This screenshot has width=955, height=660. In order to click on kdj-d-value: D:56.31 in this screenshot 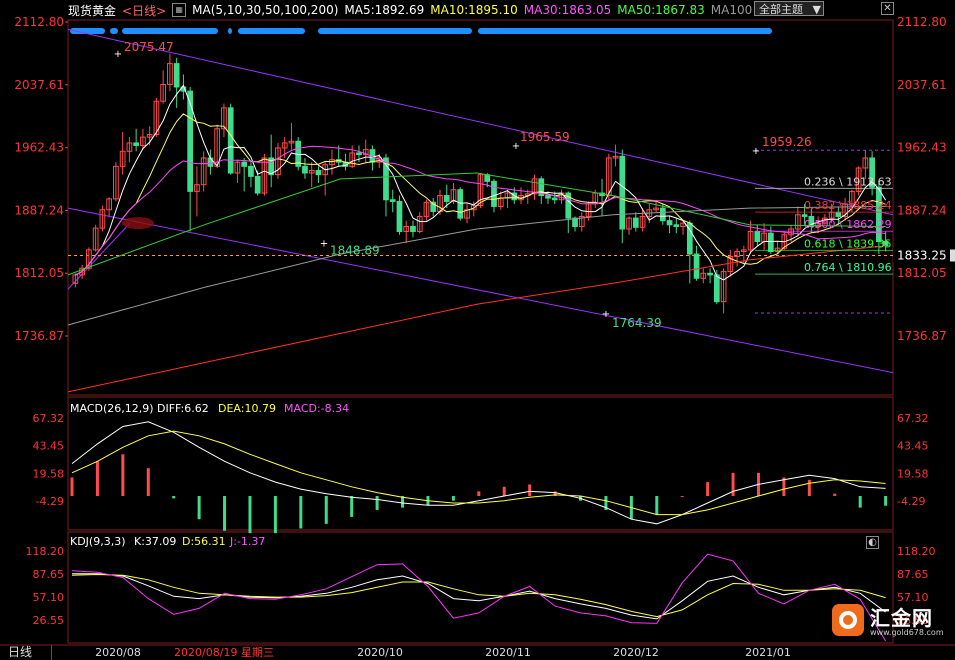, I will do `click(204, 541)`.